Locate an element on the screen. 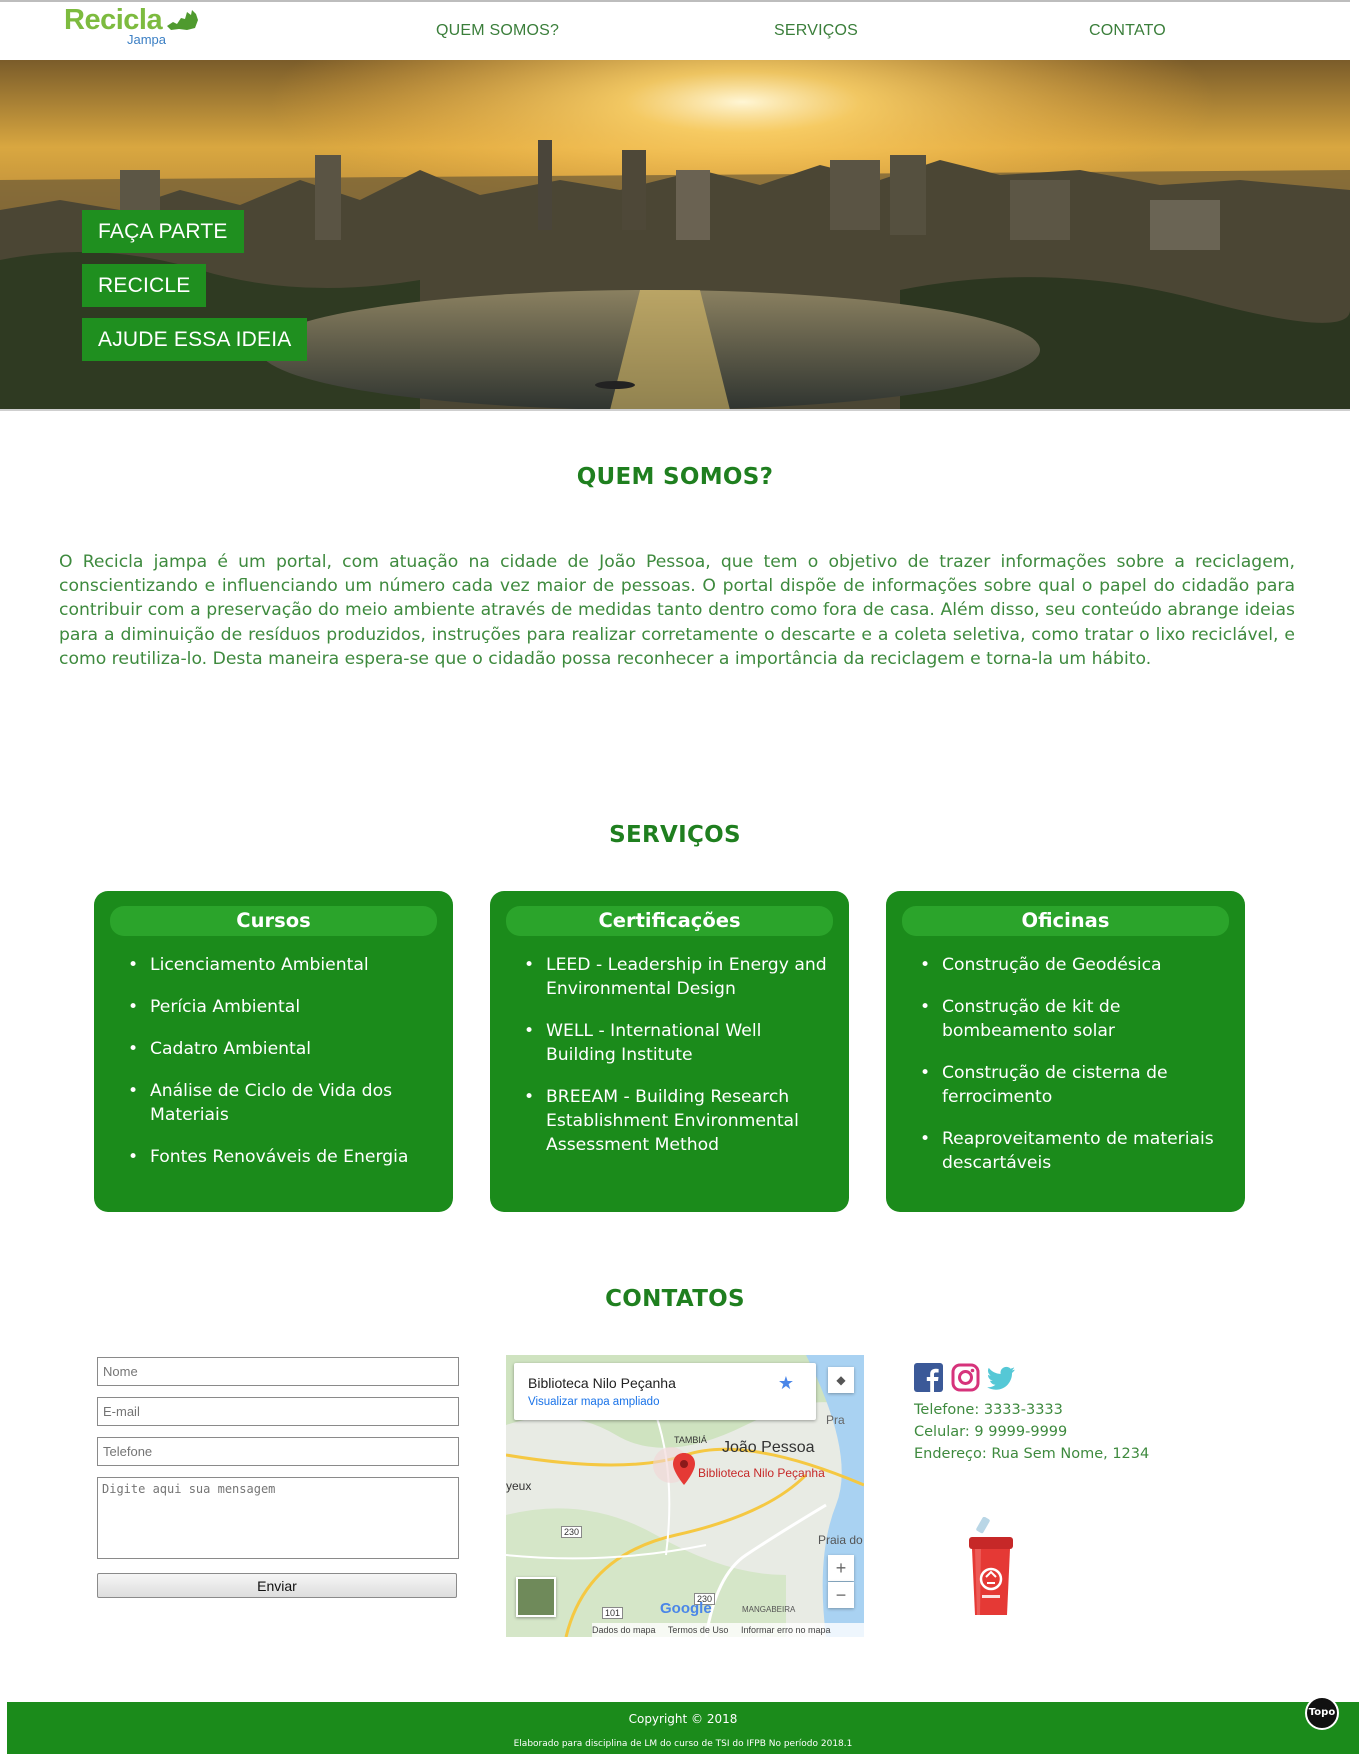 The height and width of the screenshot is (1761, 1366). nav-quem-somos: QUEM SOMOS? is located at coordinates (497, 31).